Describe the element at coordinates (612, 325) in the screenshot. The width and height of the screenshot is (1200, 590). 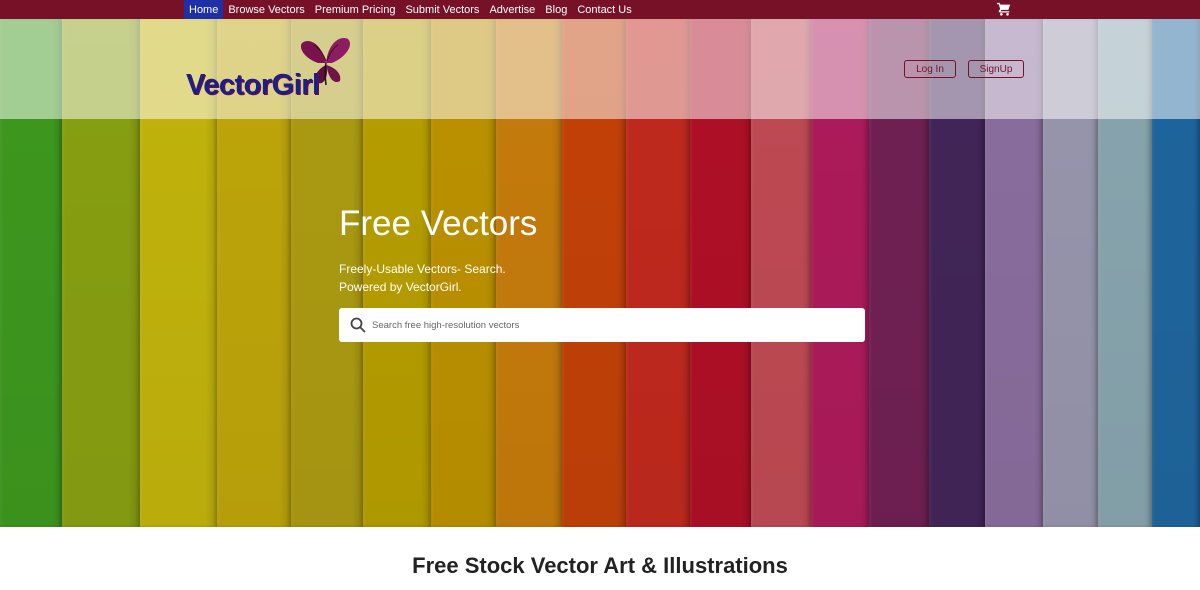
I see `search-input` at that location.